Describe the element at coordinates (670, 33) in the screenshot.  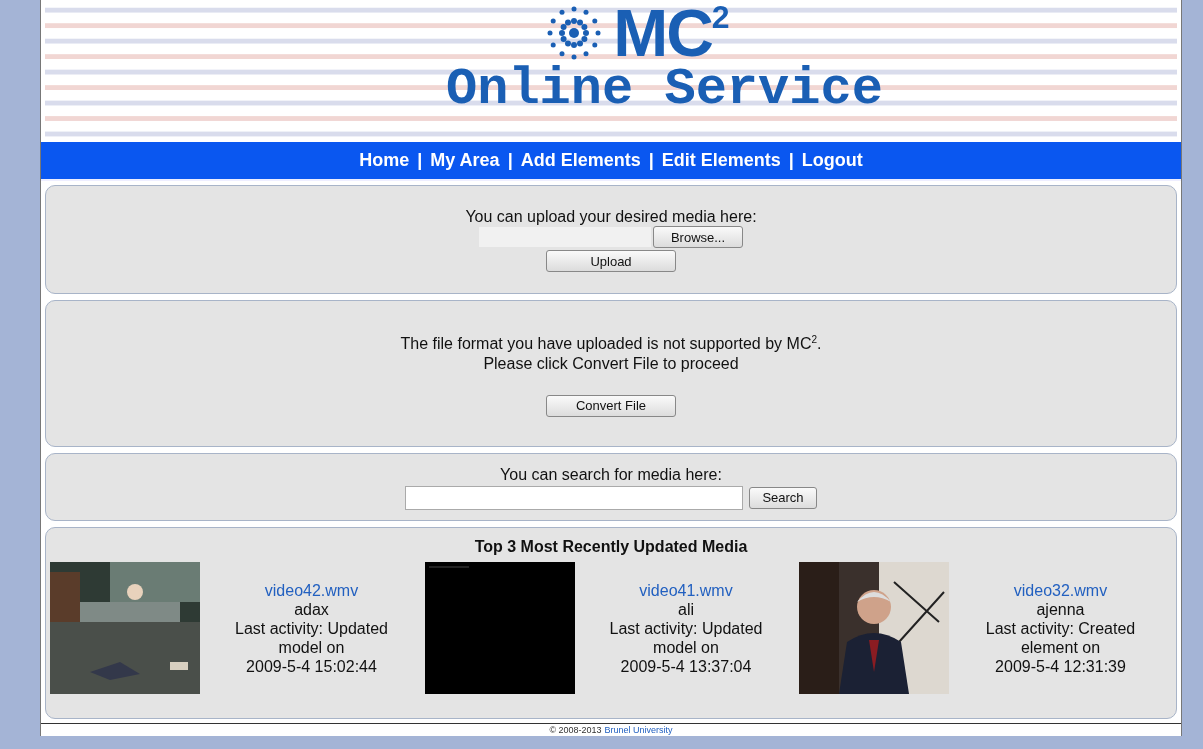
I see `logo-text: MC$^{2}$` at that location.